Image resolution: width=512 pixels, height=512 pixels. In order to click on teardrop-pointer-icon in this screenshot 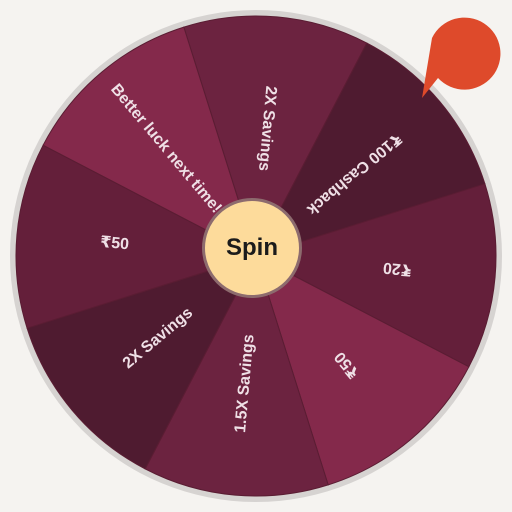, I will do `click(461, 57)`.